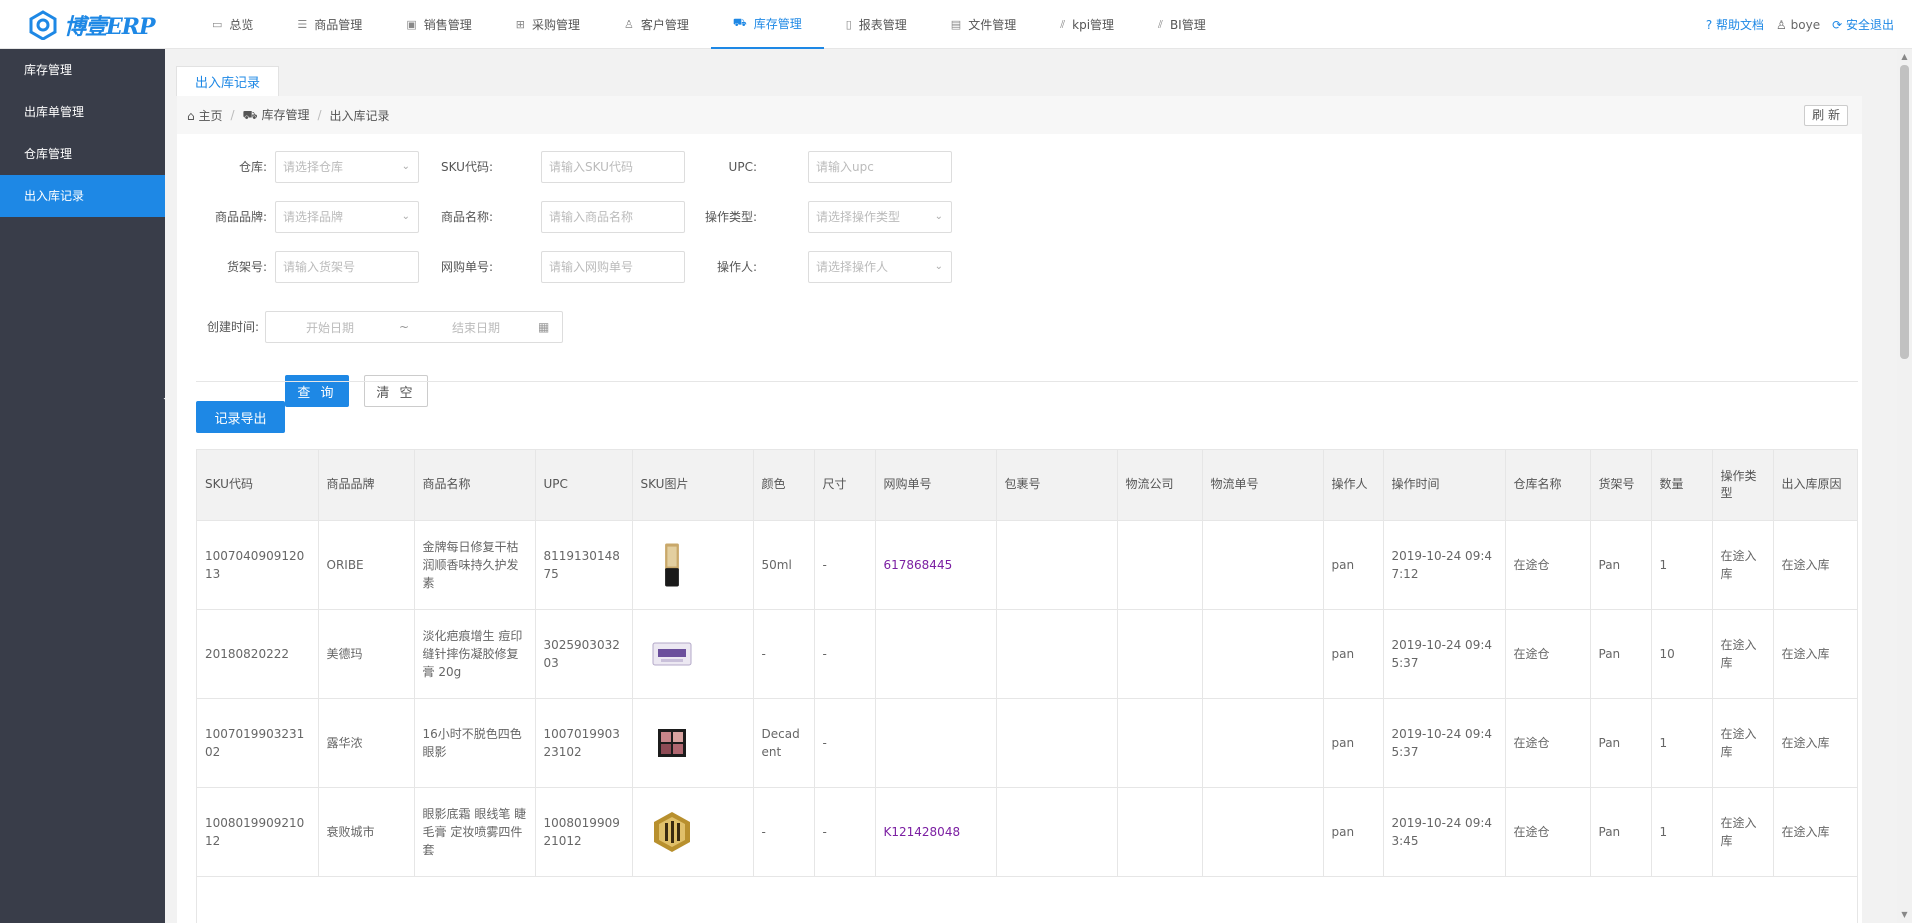 Image resolution: width=1912 pixels, height=923 pixels. I want to click on nav-item-bi: ⫽ BI管理, so click(1182, 24).